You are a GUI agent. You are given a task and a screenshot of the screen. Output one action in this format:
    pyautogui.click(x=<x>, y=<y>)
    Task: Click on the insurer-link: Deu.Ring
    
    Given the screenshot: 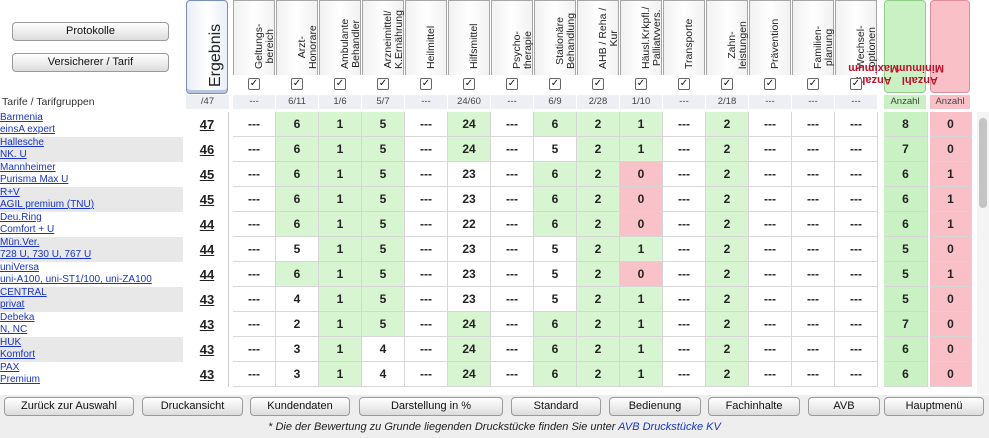 What is the action you would take?
    pyautogui.click(x=91, y=218)
    